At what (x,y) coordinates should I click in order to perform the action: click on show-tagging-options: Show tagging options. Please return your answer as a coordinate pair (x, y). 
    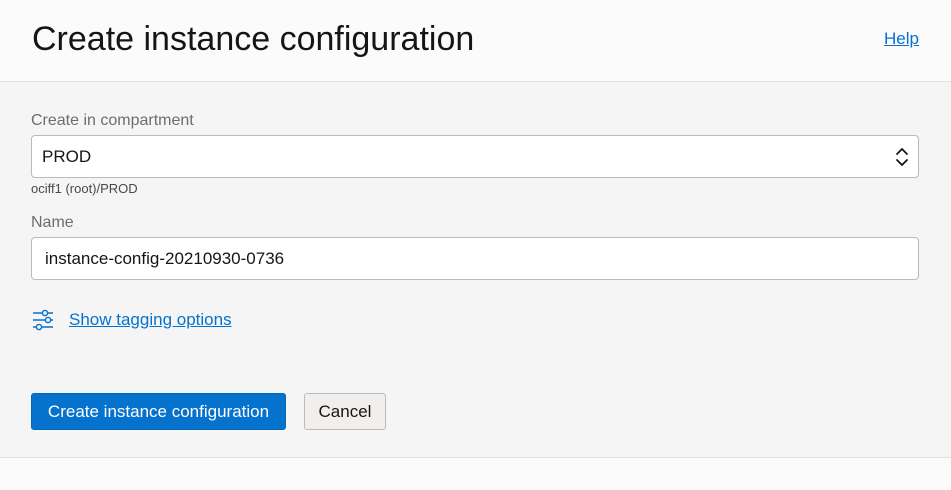
    Looking at the image, I should click on (131, 320).